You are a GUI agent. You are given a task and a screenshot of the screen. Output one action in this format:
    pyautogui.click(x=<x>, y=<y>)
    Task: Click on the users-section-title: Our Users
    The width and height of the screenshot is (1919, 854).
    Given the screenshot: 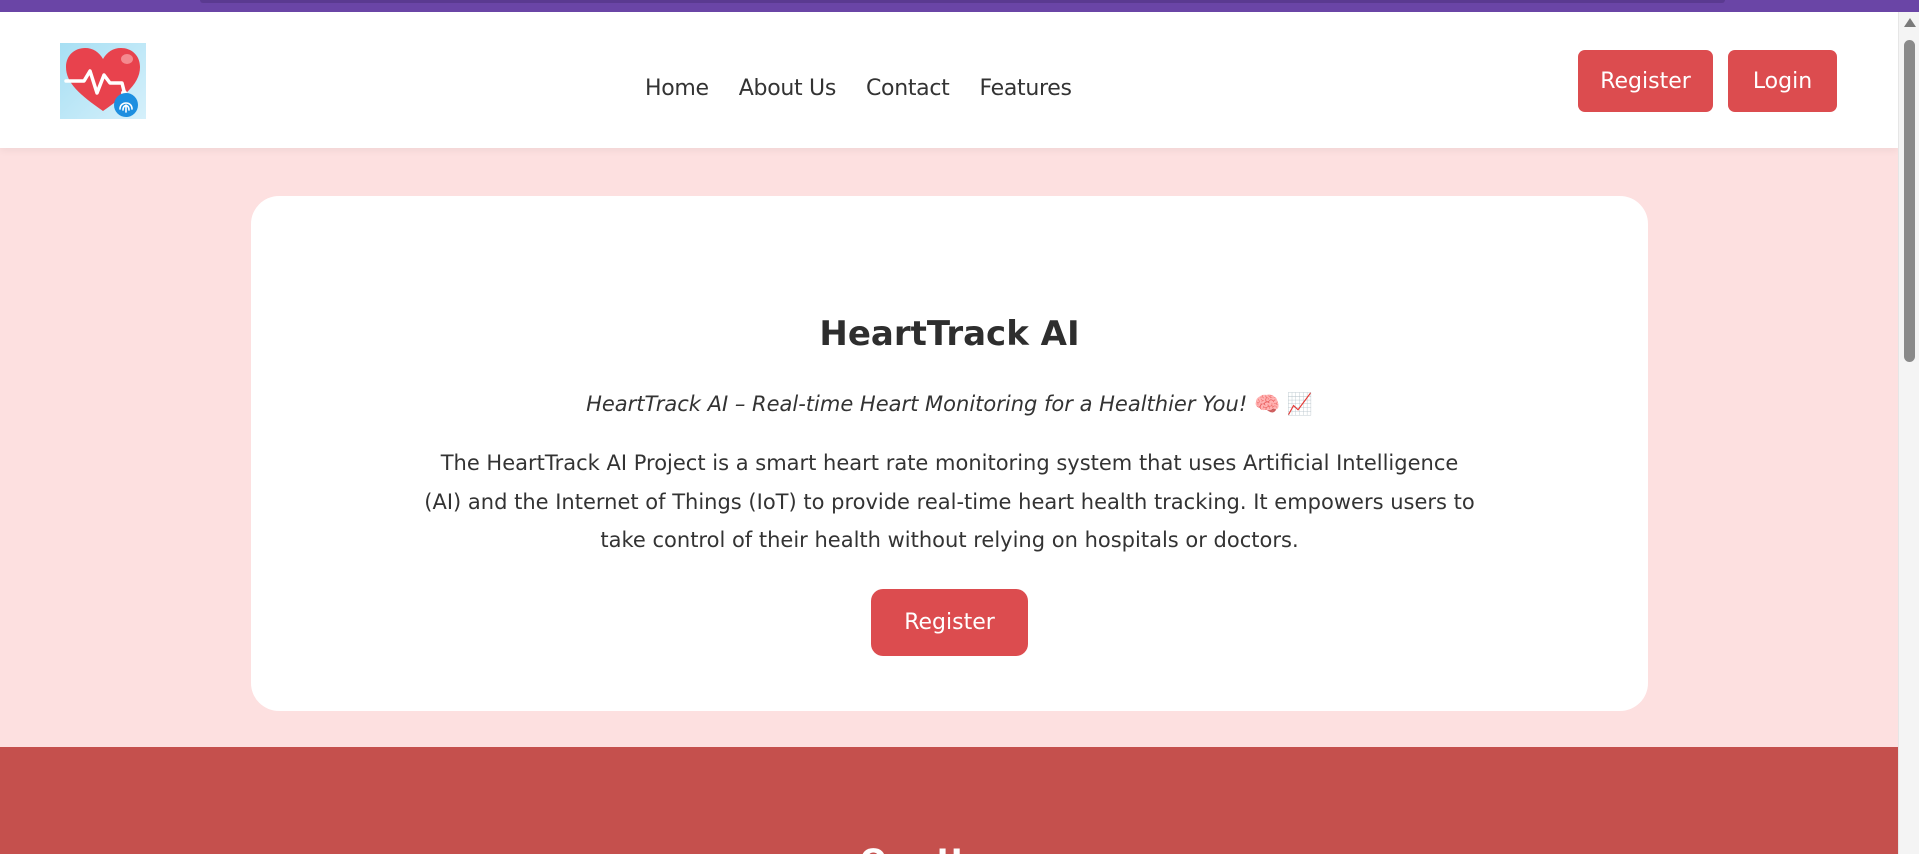 What is the action you would take?
    pyautogui.click(x=949, y=848)
    